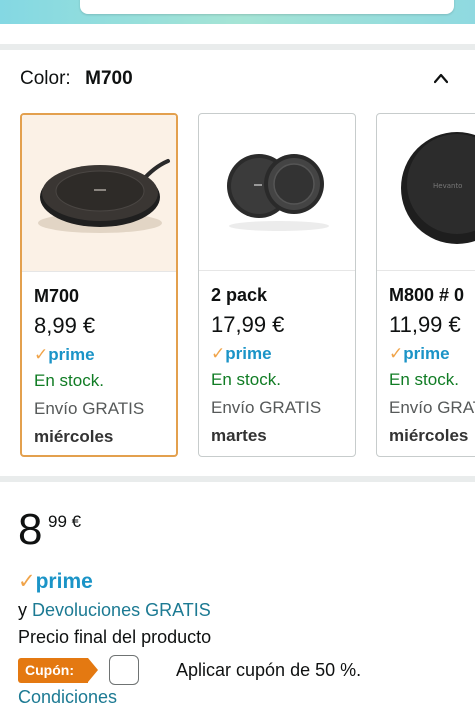 The width and height of the screenshot is (475, 726). Describe the element at coordinates (22, 610) in the screenshot. I see `returns-prefix: y` at that location.